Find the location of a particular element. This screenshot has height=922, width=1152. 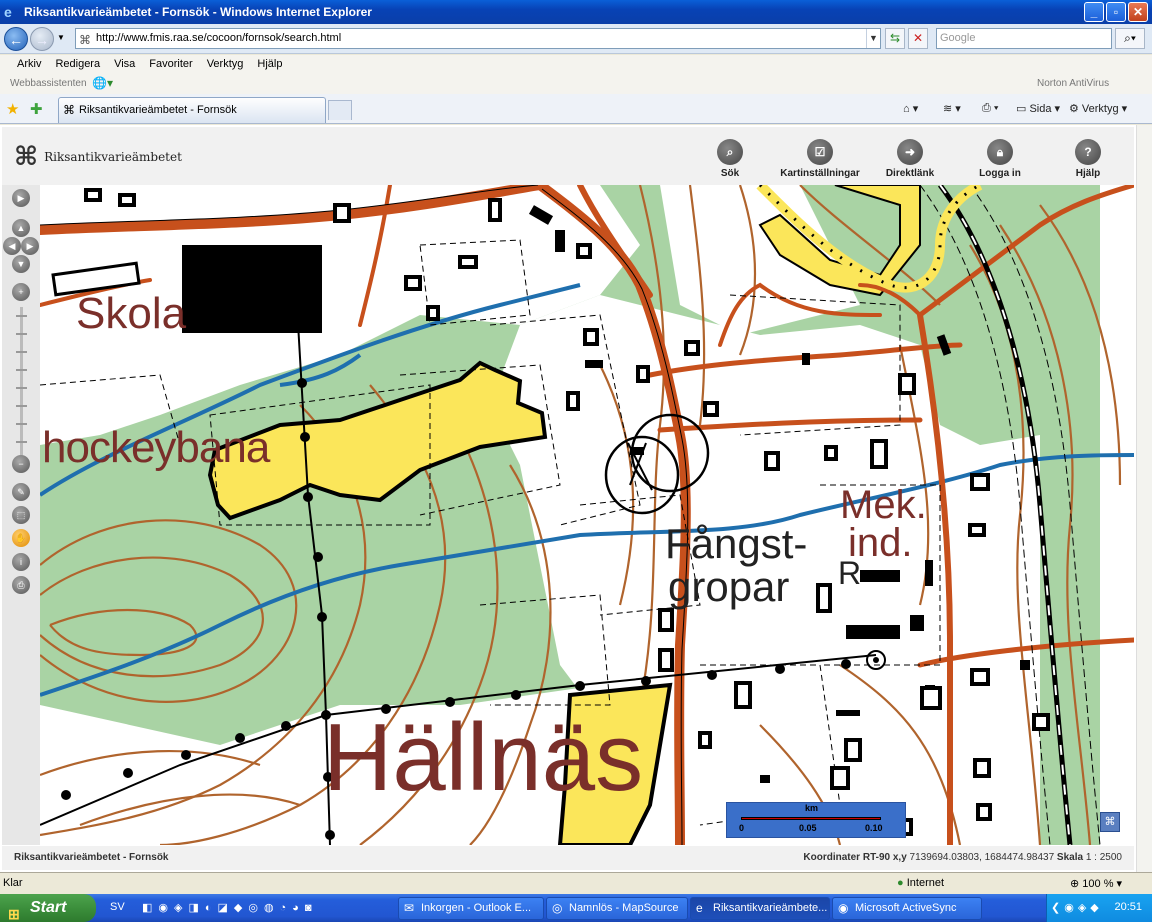

stop-button: ✕ is located at coordinates (918, 38).